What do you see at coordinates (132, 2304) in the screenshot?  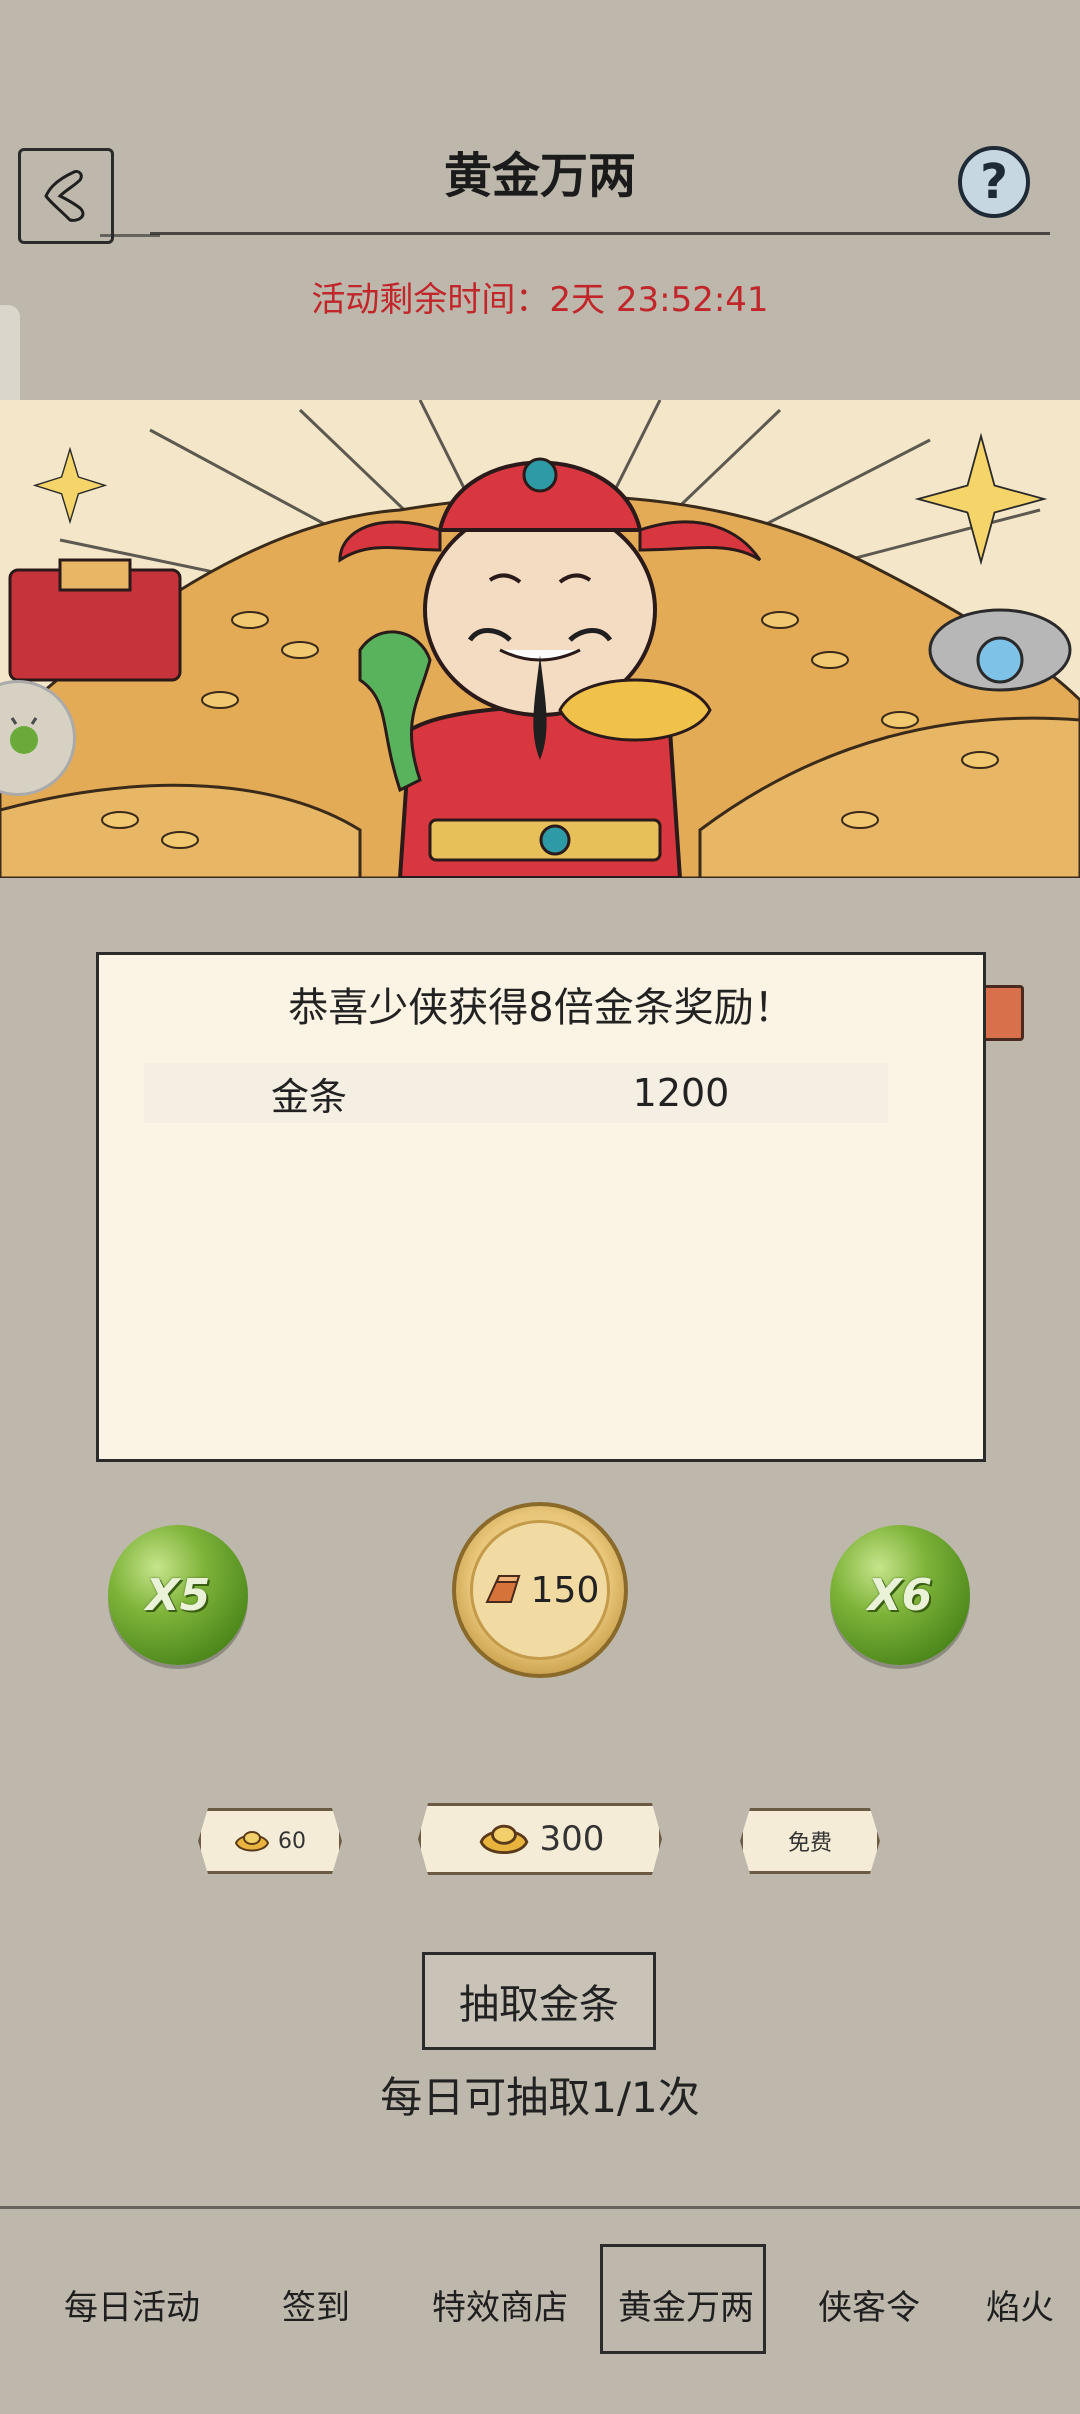 I see `tab-daily-activity: 每日活动` at bounding box center [132, 2304].